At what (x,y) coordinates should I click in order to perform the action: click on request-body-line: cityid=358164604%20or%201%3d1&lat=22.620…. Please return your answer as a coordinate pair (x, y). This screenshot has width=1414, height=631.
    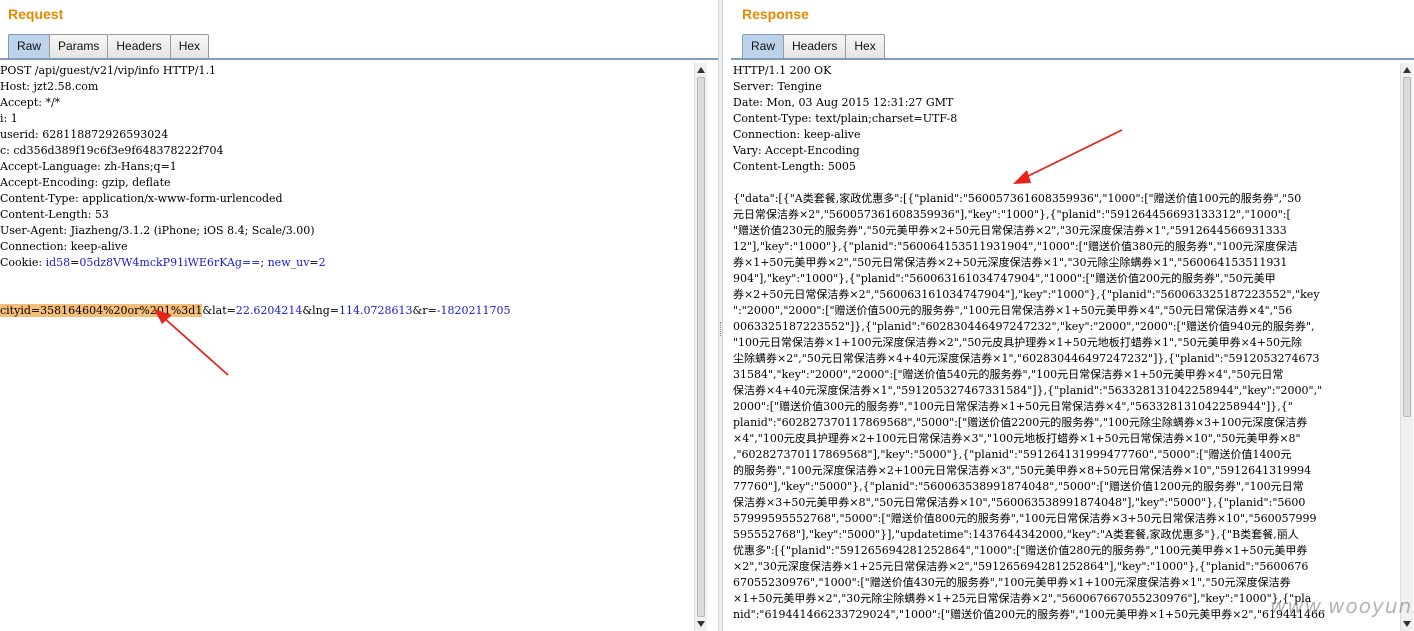
    Looking at the image, I should click on (346, 311).